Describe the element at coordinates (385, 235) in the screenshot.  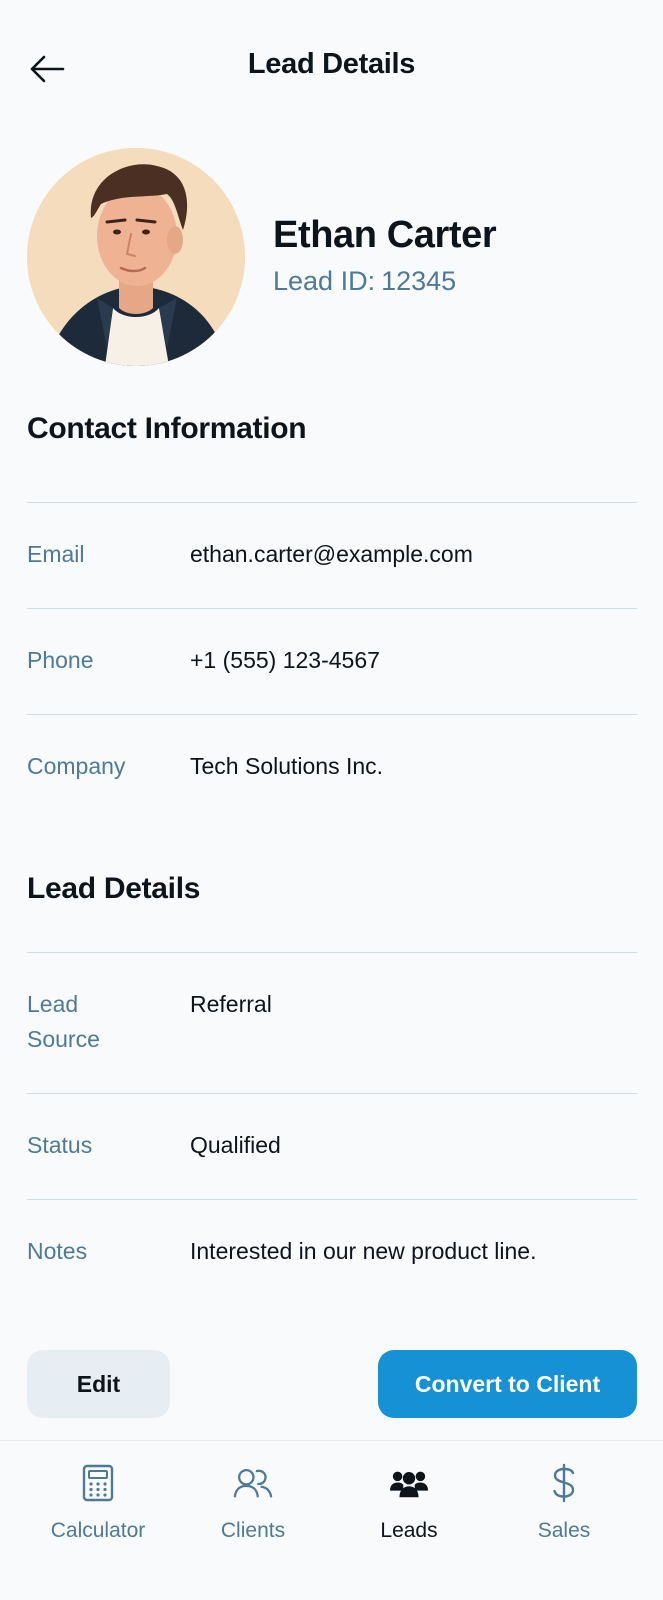
I see `lead-name: Ethan Carter` at that location.